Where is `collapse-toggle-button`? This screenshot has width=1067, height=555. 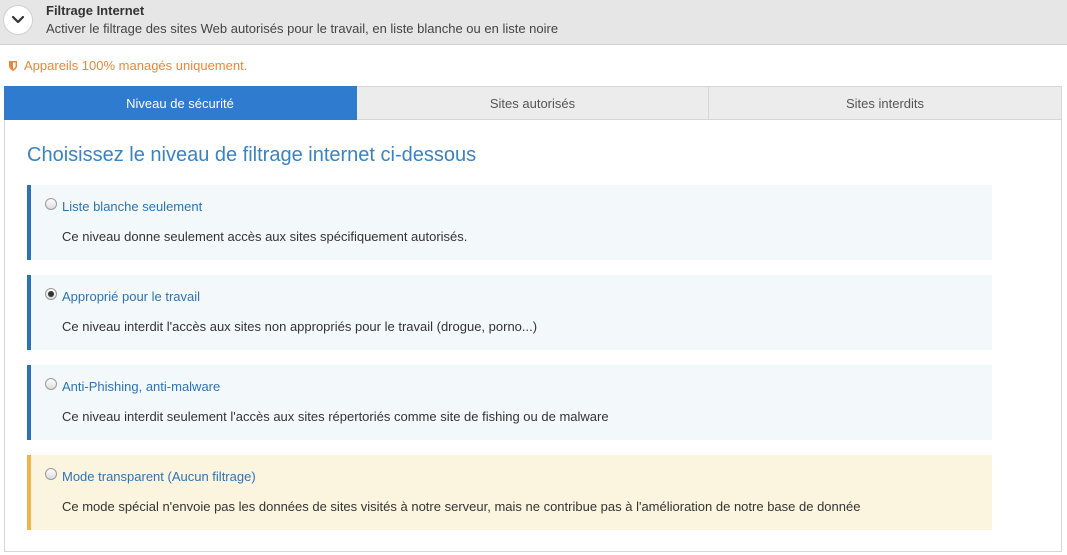
collapse-toggle-button is located at coordinates (18, 20).